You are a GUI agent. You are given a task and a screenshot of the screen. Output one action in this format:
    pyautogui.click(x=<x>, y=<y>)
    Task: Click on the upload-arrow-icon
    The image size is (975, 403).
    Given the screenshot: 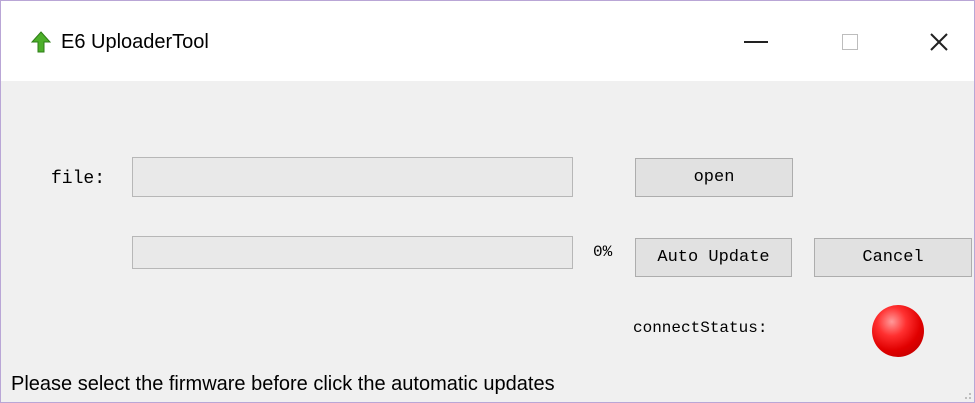 What is the action you would take?
    pyautogui.click(x=41, y=42)
    